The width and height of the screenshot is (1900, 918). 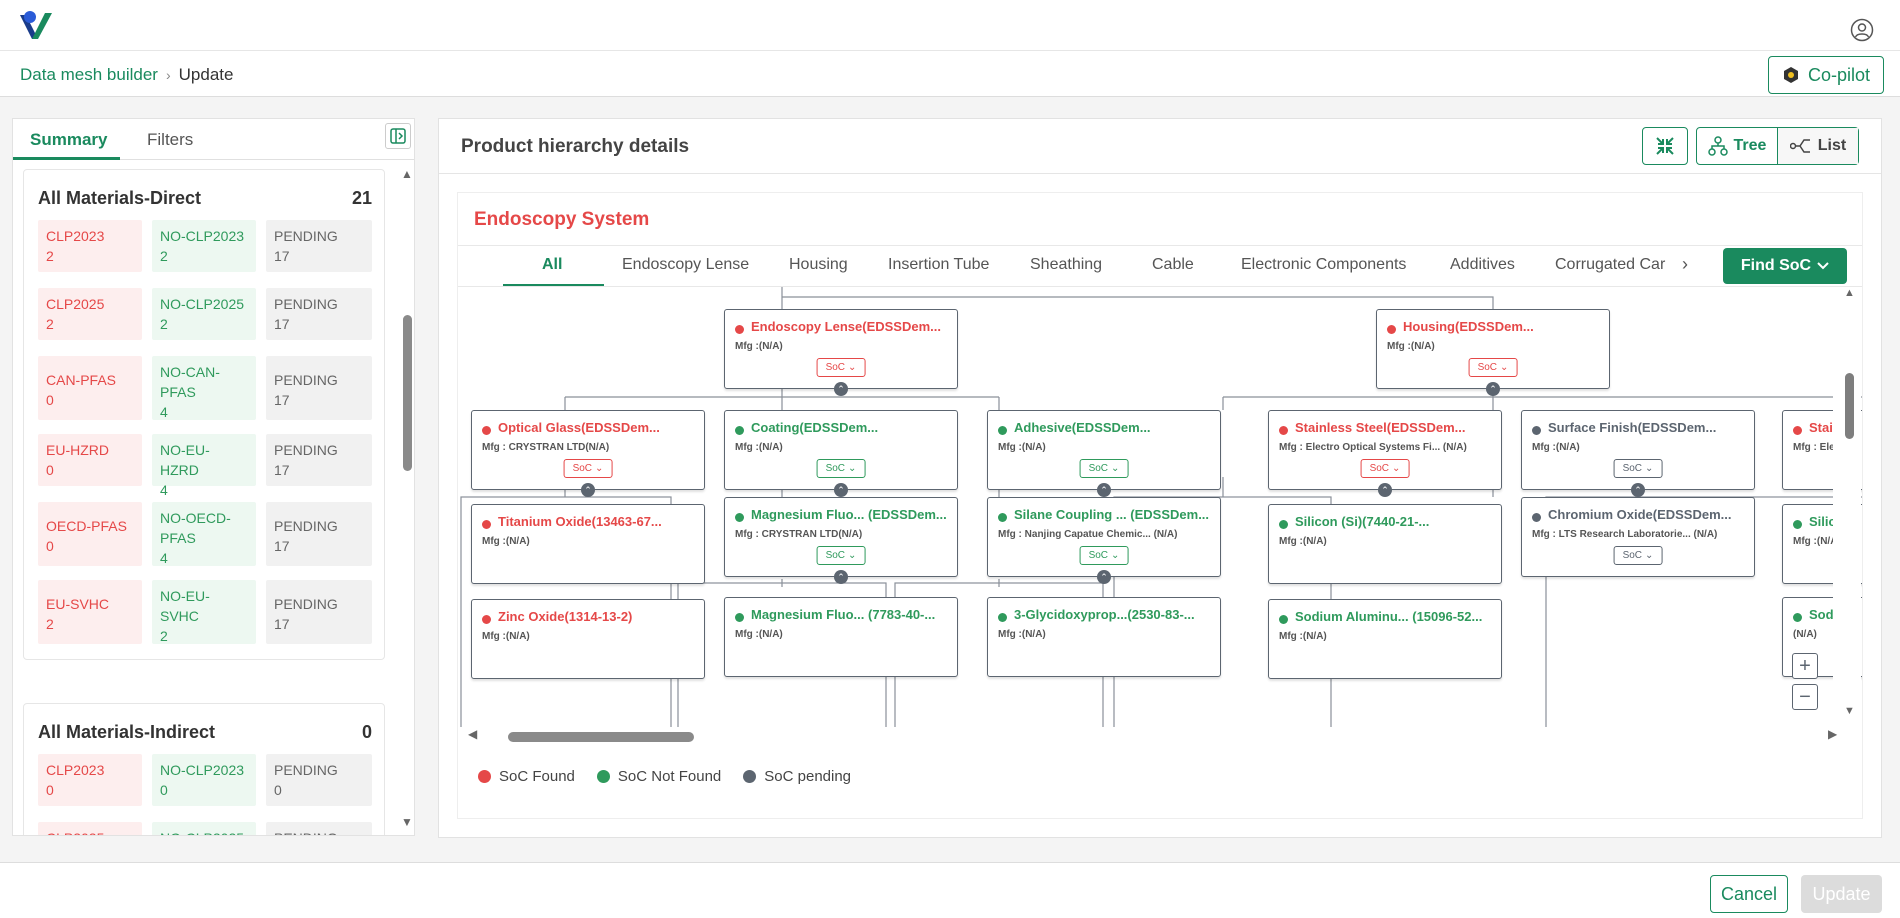 I want to click on chip-pending: PENDING 0, so click(x=319, y=780).